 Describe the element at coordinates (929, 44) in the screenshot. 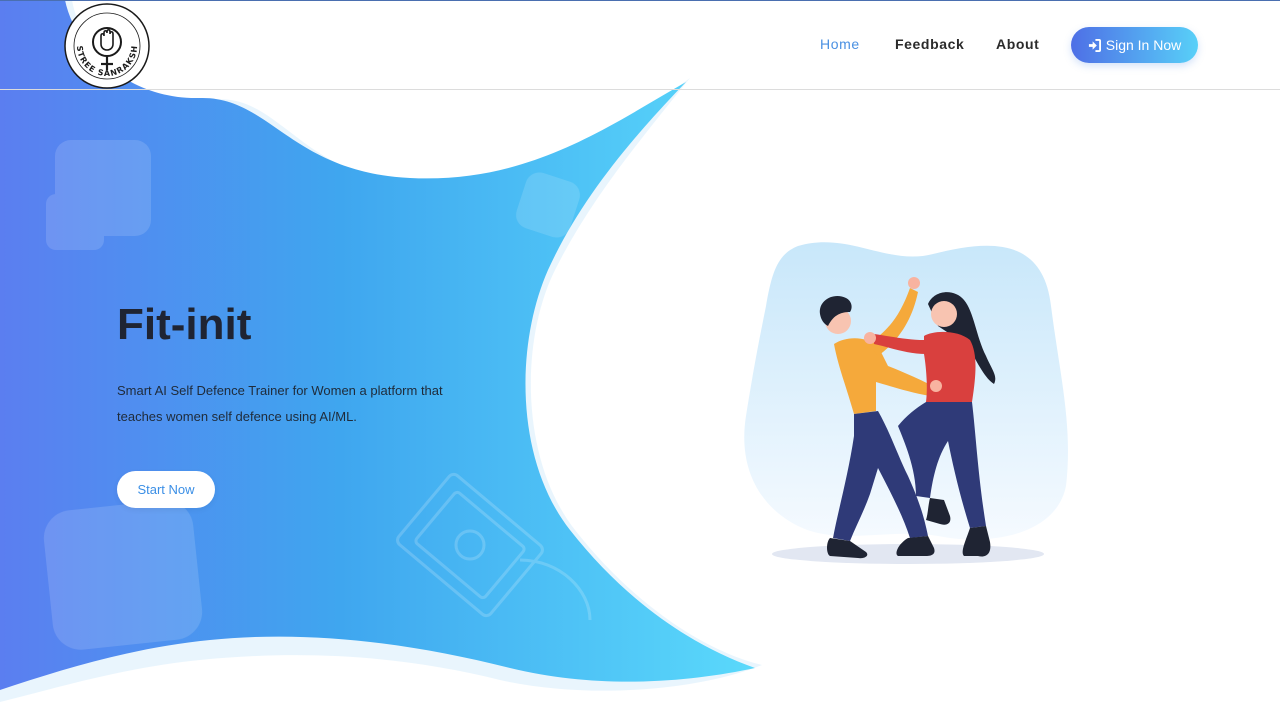

I see `nav-link-feedback: Feedback` at that location.